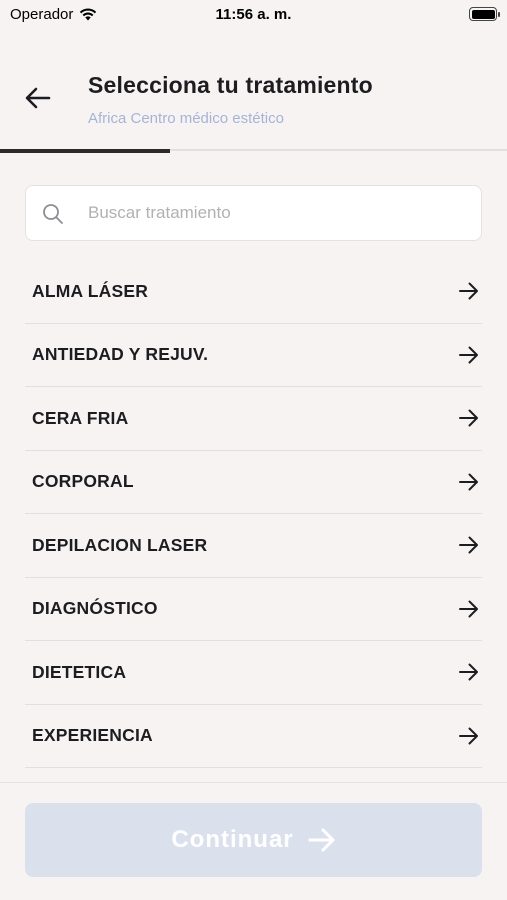 This screenshot has height=900, width=507. Describe the element at coordinates (253, 419) in the screenshot. I see `treatment-item: CERA FRIA` at that location.